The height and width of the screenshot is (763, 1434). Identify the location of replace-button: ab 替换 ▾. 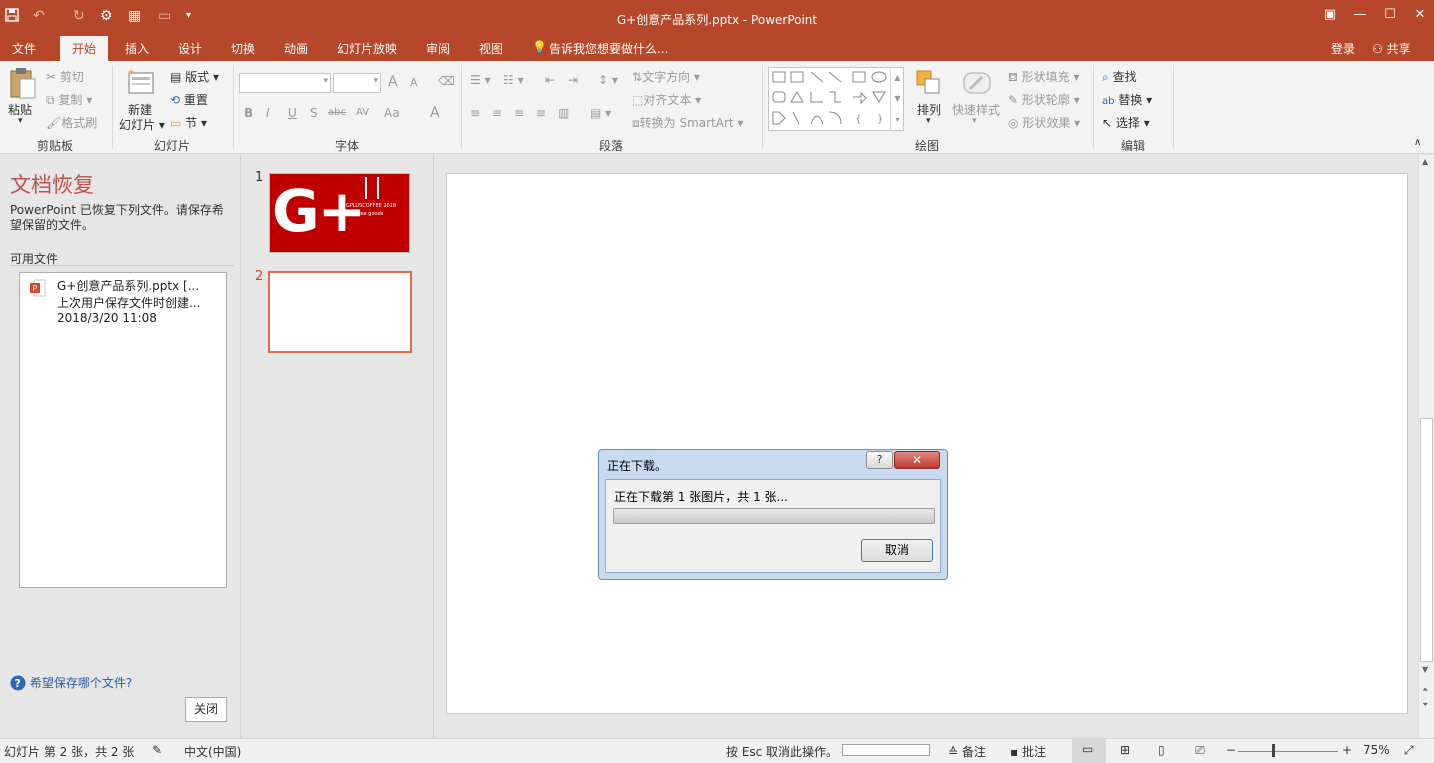
(1127, 99).